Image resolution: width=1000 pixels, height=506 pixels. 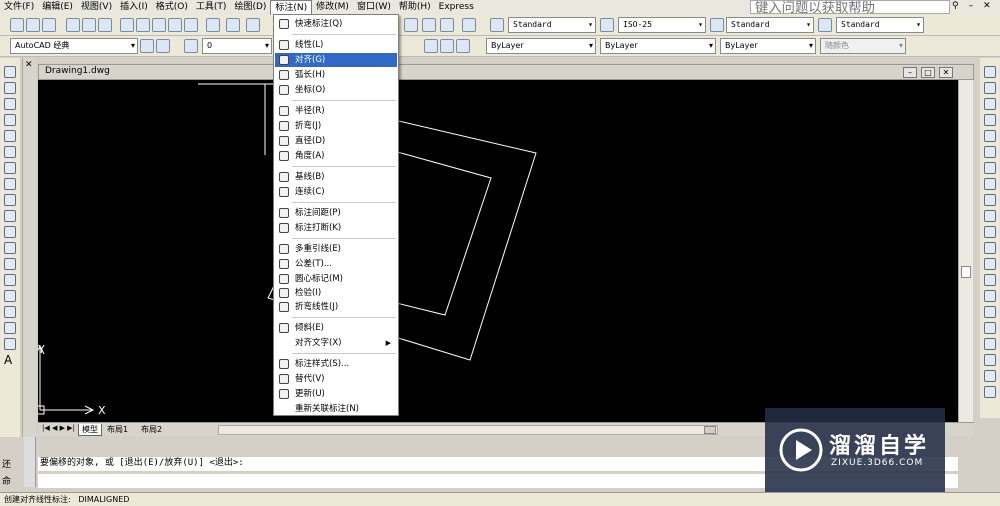 I want to click on menu-help: 帮助(H), so click(x=415, y=7).